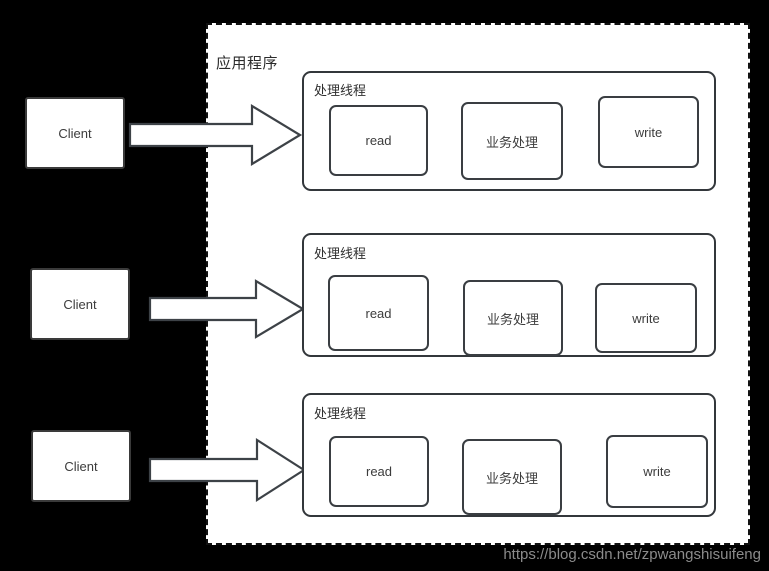 This screenshot has width=769, height=571. I want to click on stage-box-write-3: write, so click(657, 471).